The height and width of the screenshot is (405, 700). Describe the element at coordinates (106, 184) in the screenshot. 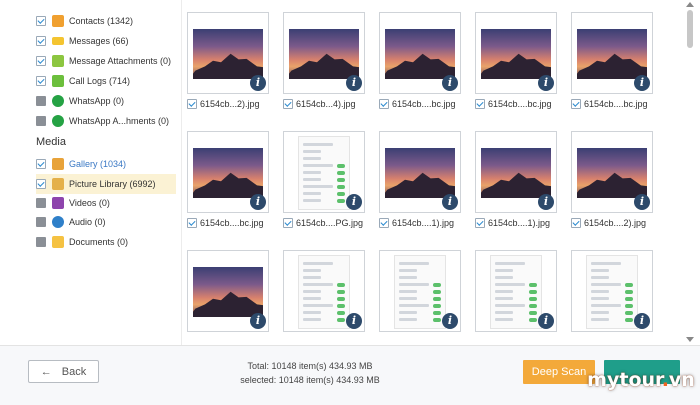

I see `sidebar-item-picture-library: Picture Library (6992)` at that location.